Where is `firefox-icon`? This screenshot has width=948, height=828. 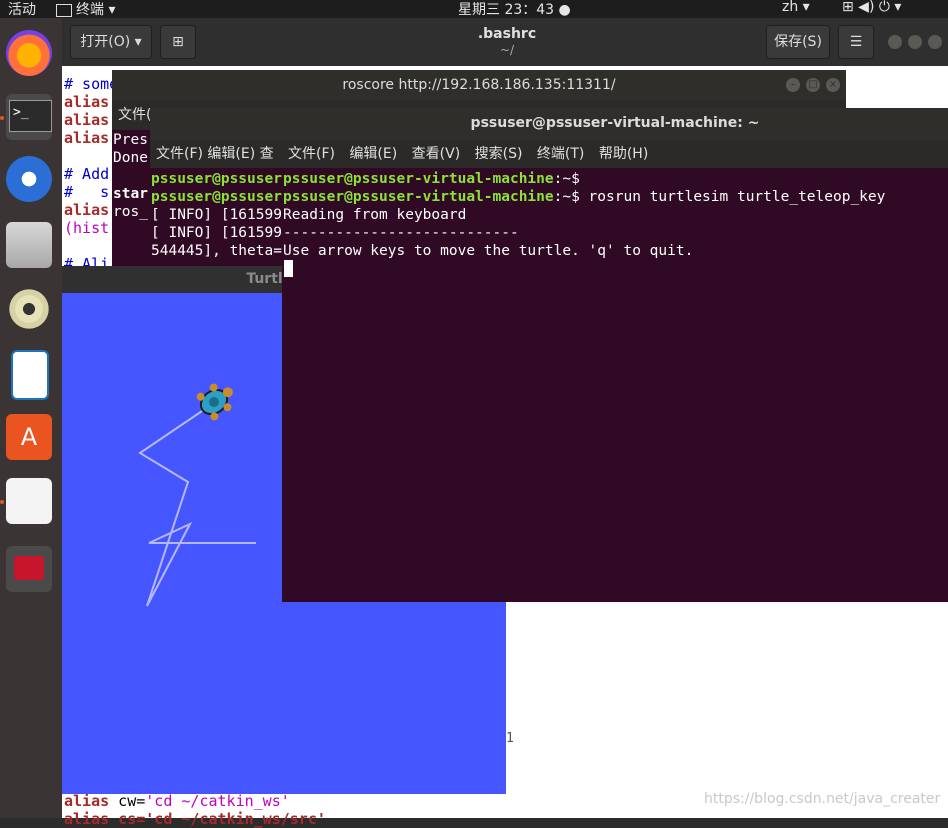
firefox-icon is located at coordinates (29, 53).